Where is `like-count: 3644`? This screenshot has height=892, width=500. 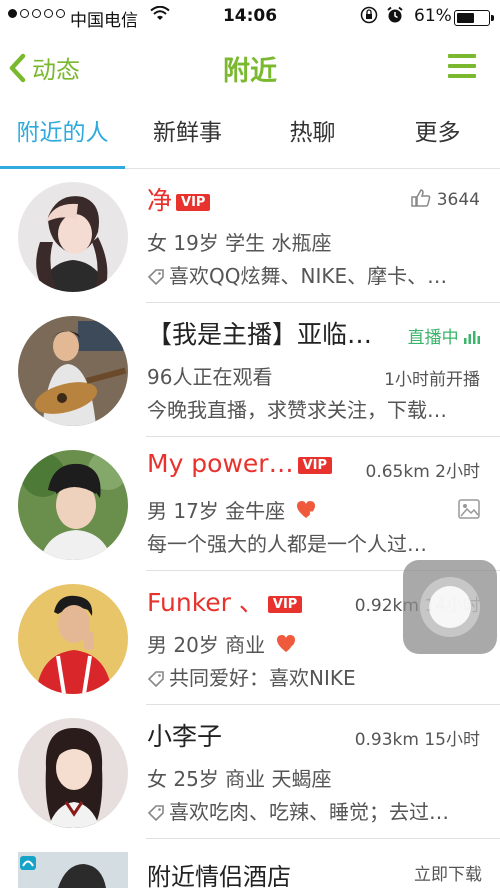 like-count: 3644 is located at coordinates (445, 199).